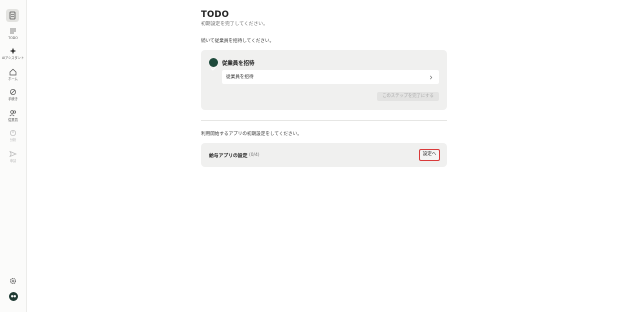  Describe the element at coordinates (215, 15) in the screenshot. I see `page-title: TODO` at that location.